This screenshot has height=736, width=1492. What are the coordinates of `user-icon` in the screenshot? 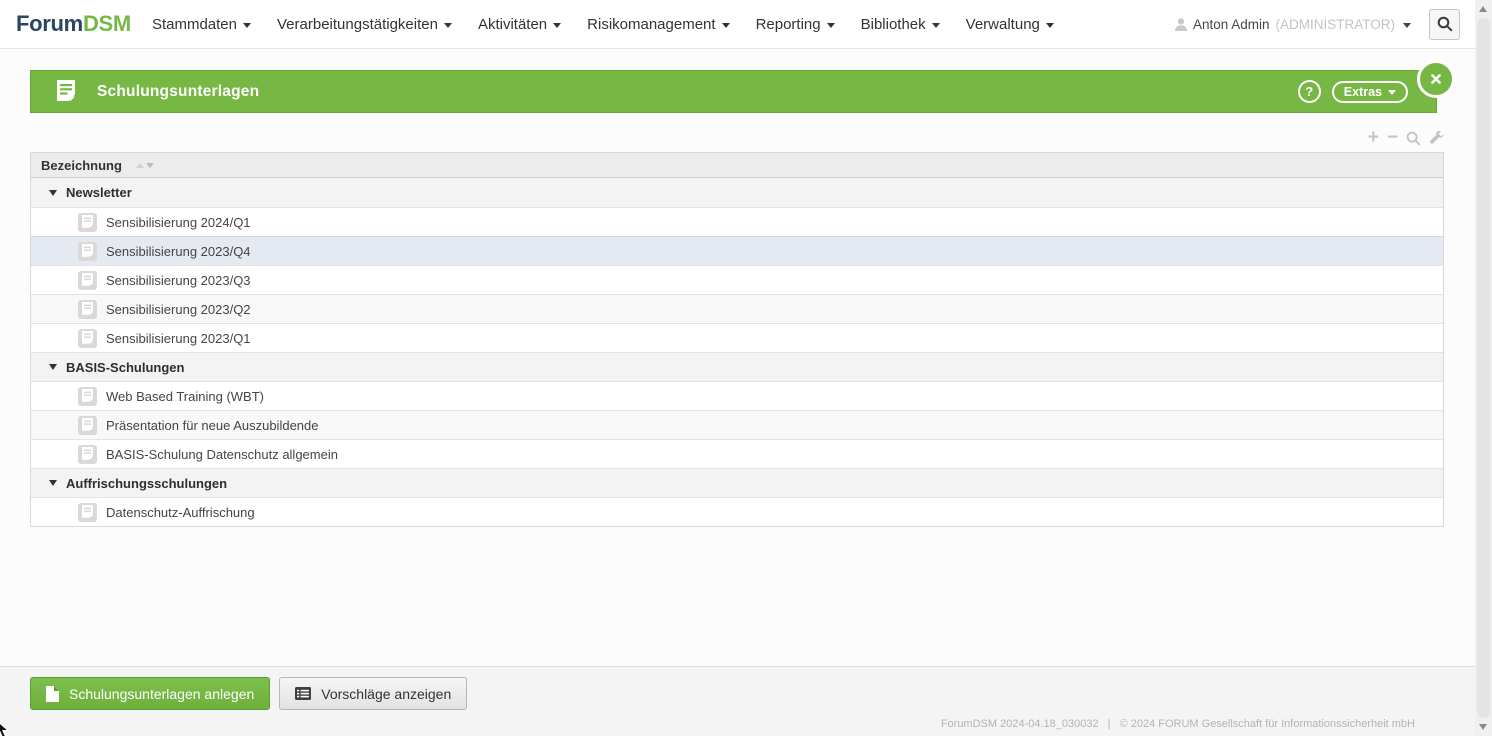 It's located at (1180, 24).